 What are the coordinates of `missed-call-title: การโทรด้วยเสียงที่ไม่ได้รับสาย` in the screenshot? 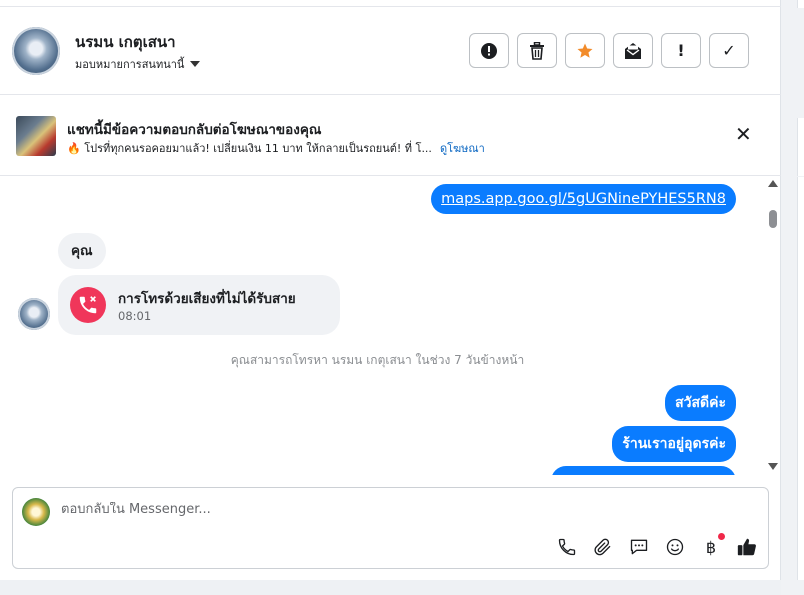 It's located at (207, 299).